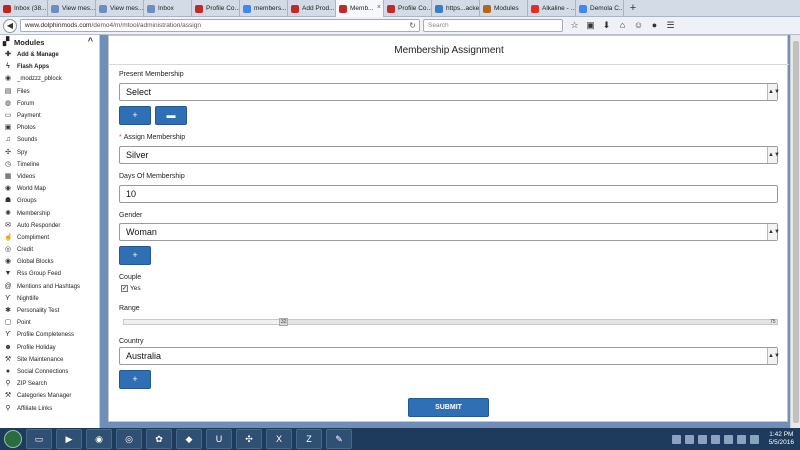 This screenshot has width=800, height=450. What do you see at coordinates (49, 189) in the screenshot?
I see `sidebar-item: ◉ World Map` at bounding box center [49, 189].